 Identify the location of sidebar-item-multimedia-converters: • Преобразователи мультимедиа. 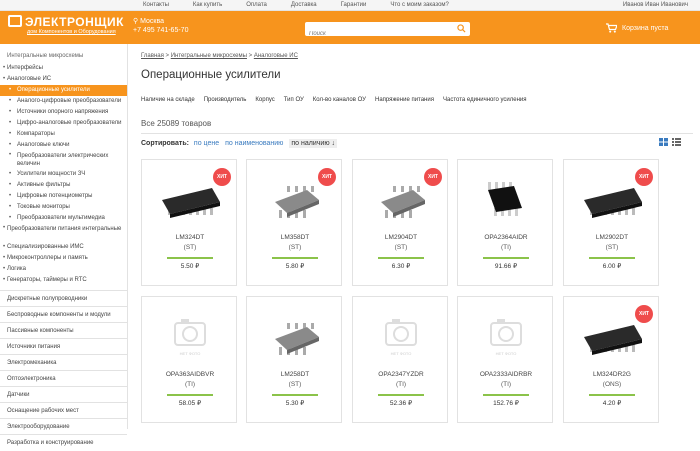
(63, 218).